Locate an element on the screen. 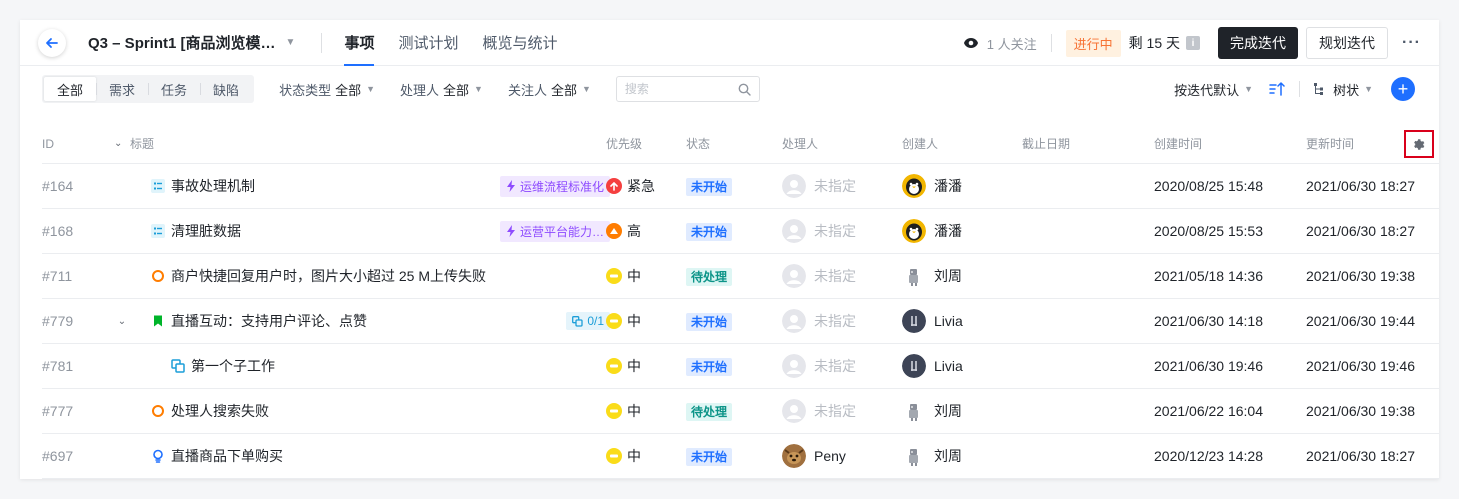 This screenshot has width=1459, height=499. item-tag: 0/1 is located at coordinates (588, 321).